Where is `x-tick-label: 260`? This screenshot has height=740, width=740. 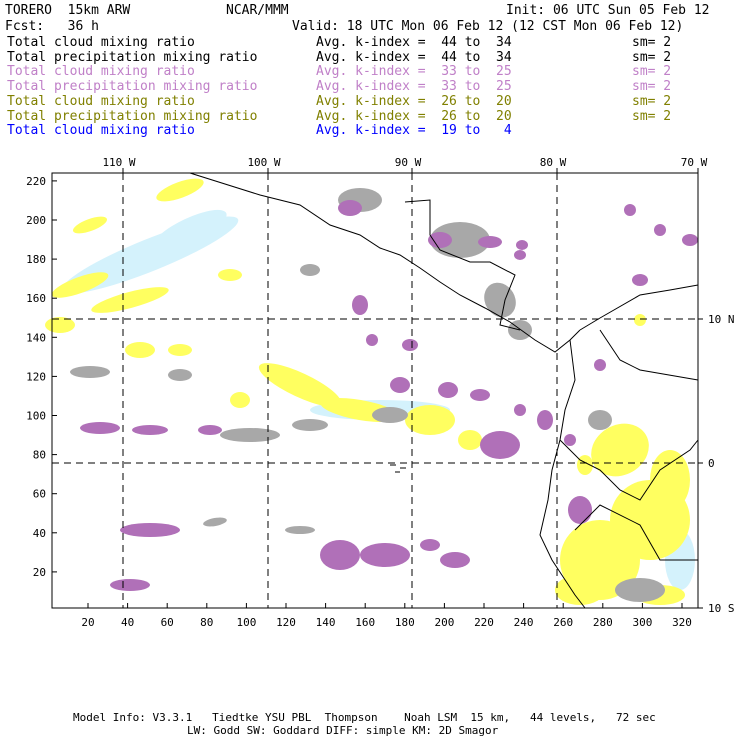 x-tick-label: 260 is located at coordinates (563, 622).